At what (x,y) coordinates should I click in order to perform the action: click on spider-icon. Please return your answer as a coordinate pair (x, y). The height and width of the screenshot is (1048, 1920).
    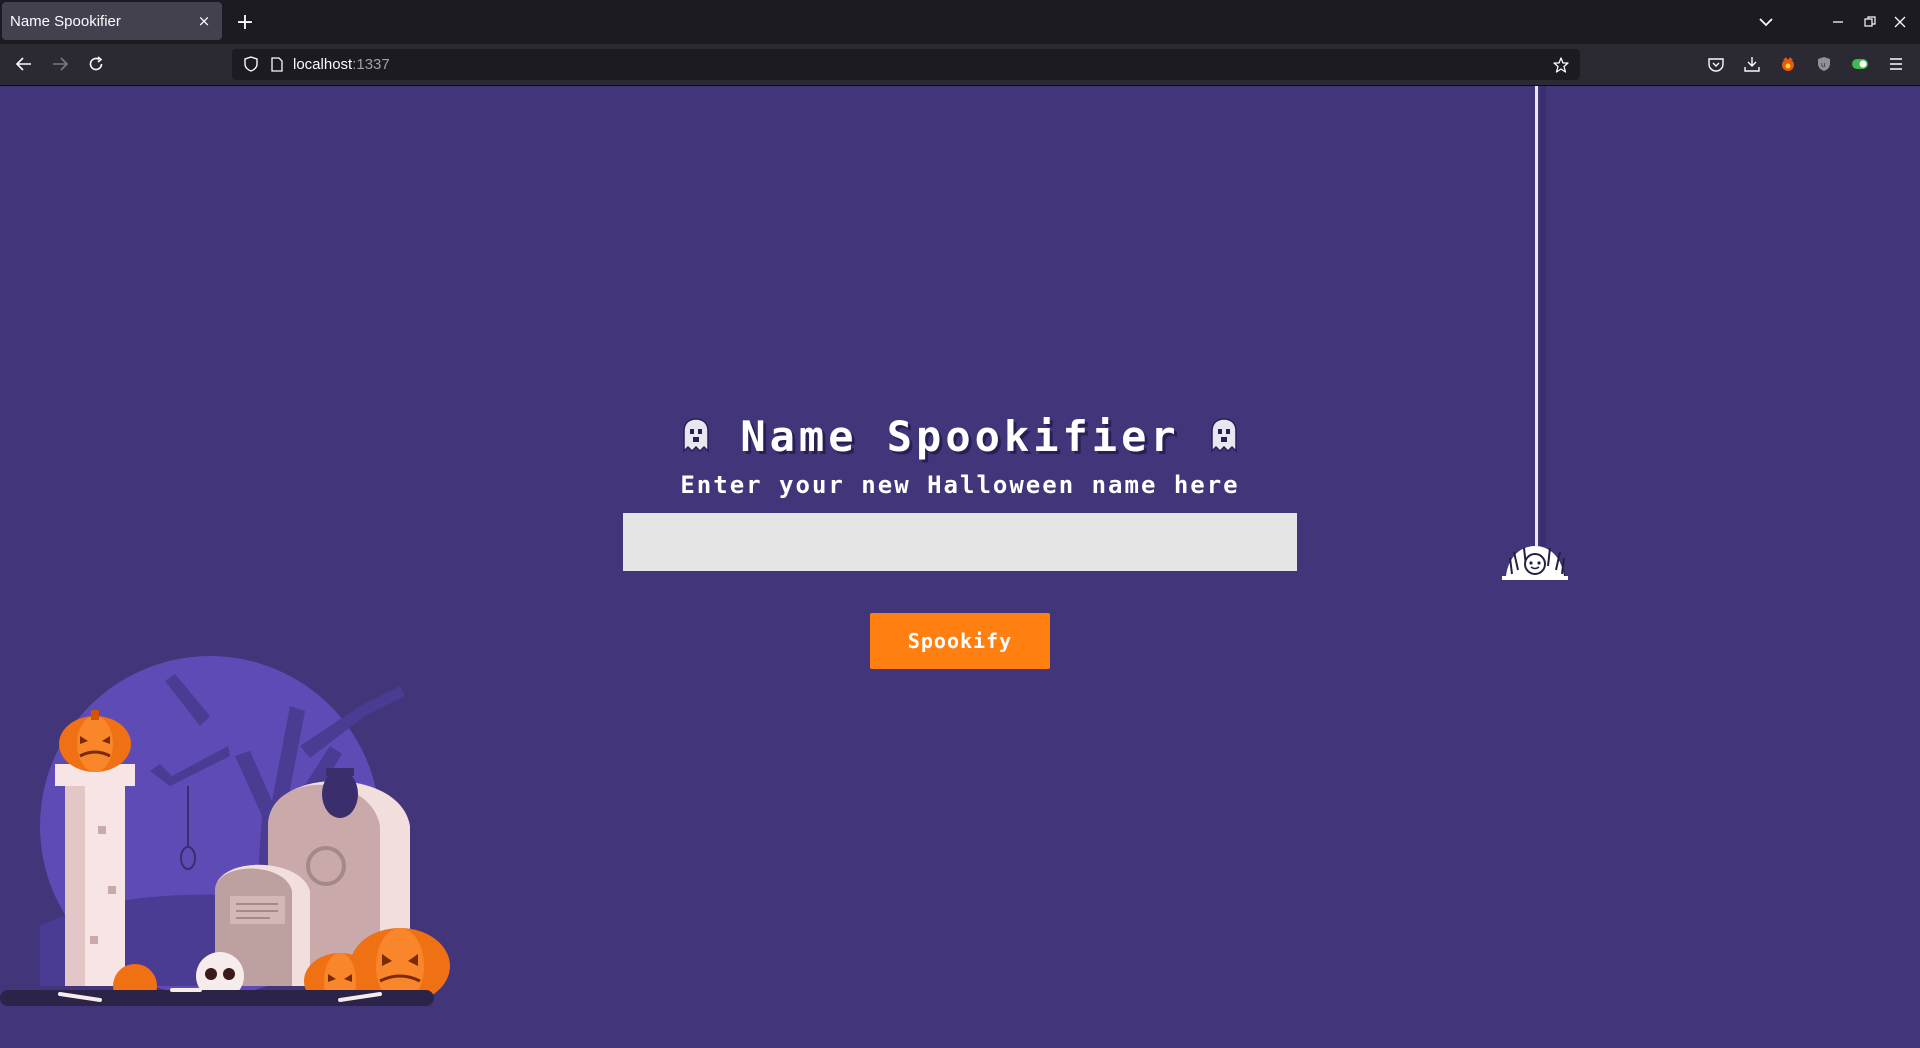
    Looking at the image, I should click on (1537, 561).